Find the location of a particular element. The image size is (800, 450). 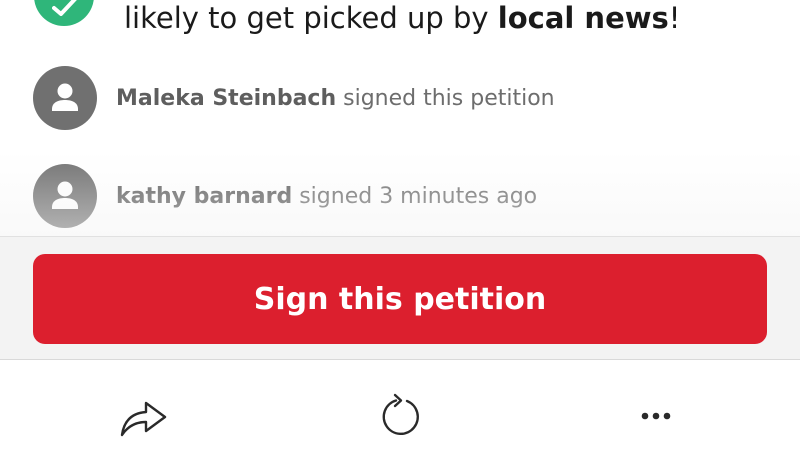

signer-text: Maleka Steinbach signed this petition is located at coordinates (335, 99).